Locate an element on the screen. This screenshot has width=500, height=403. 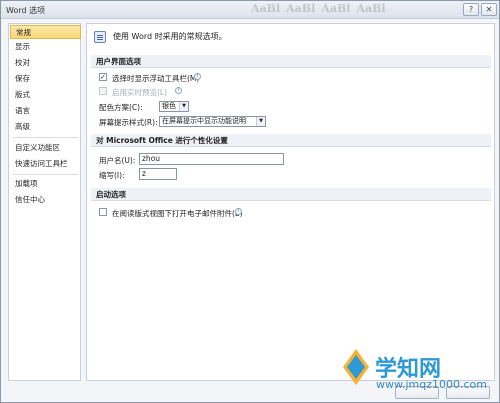
nav-item-display: 显示 is located at coordinates (45, 47).